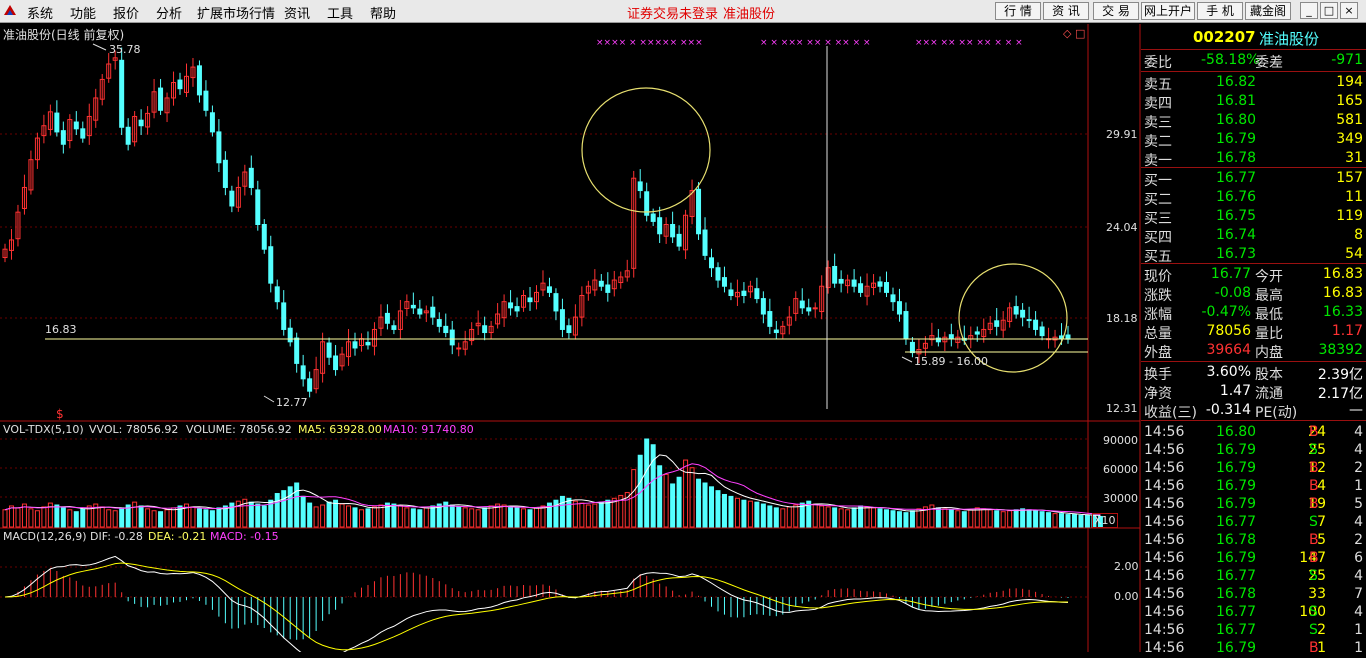  Describe the element at coordinates (1122, 134) in the screenshot. I see `price-axis-tick: 29.91` at that location.